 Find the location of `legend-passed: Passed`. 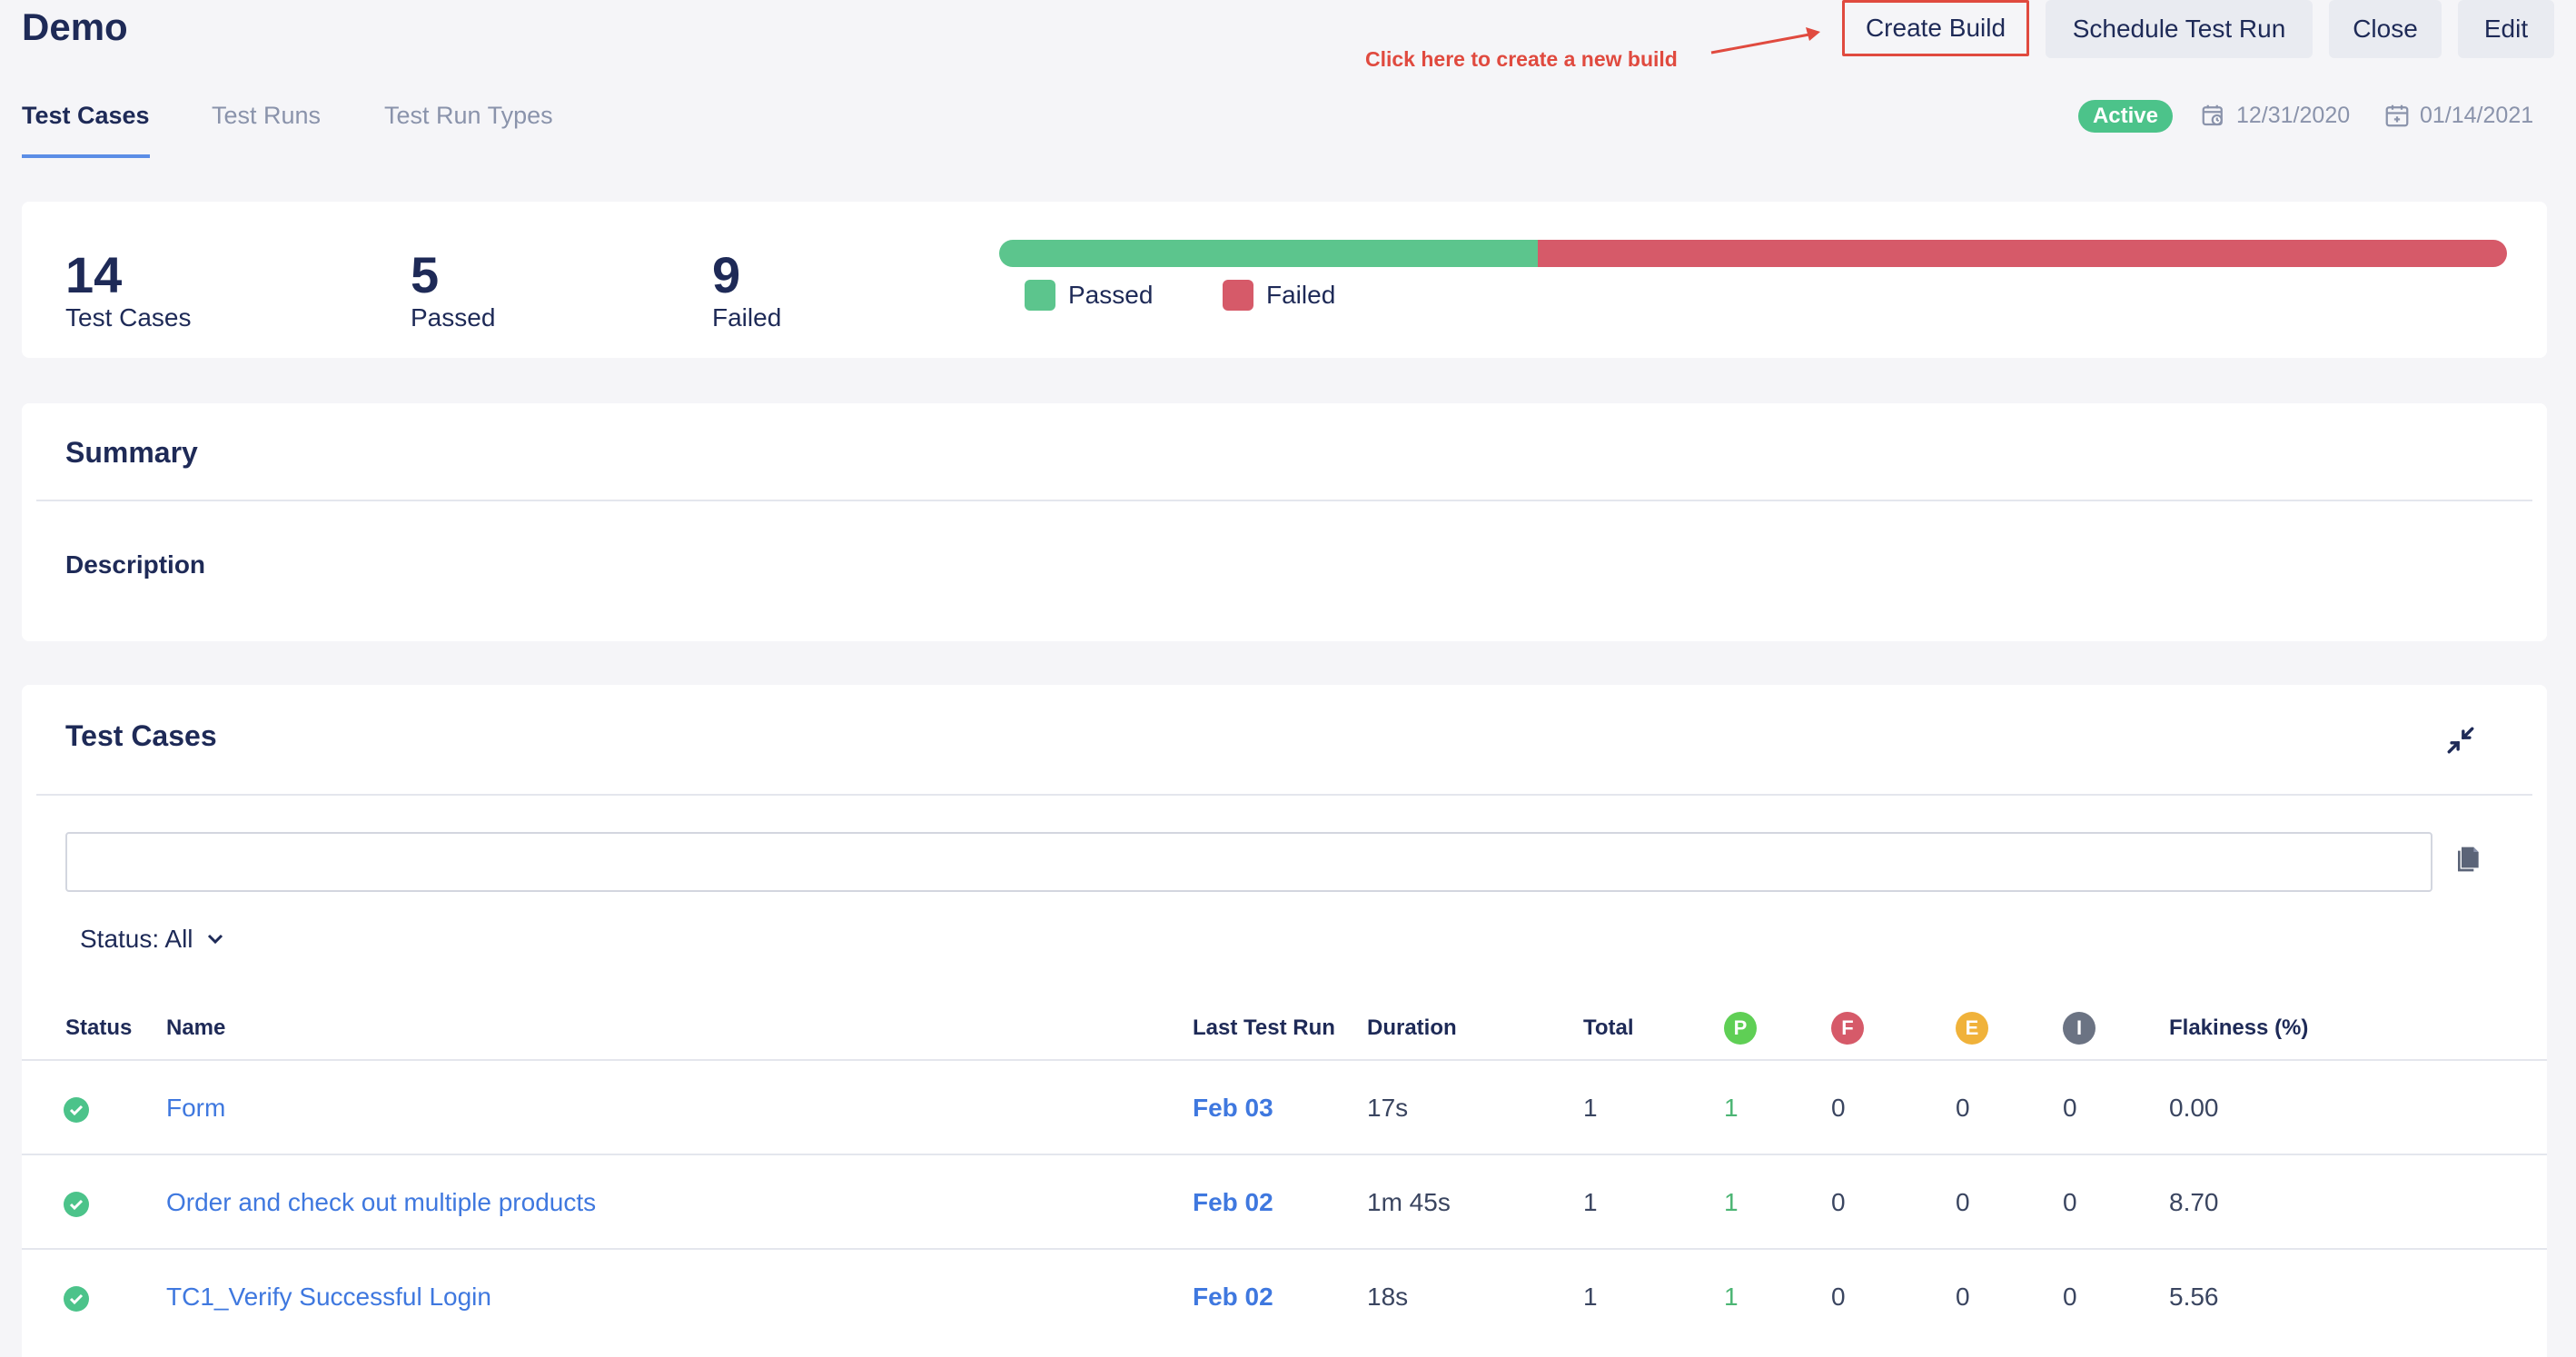

legend-passed: Passed is located at coordinates (1089, 295).